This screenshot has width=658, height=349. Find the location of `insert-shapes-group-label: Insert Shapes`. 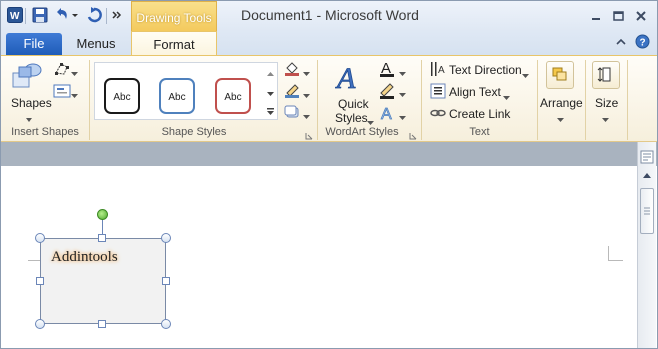

insert-shapes-group-label: Insert Shapes is located at coordinates (45, 132).